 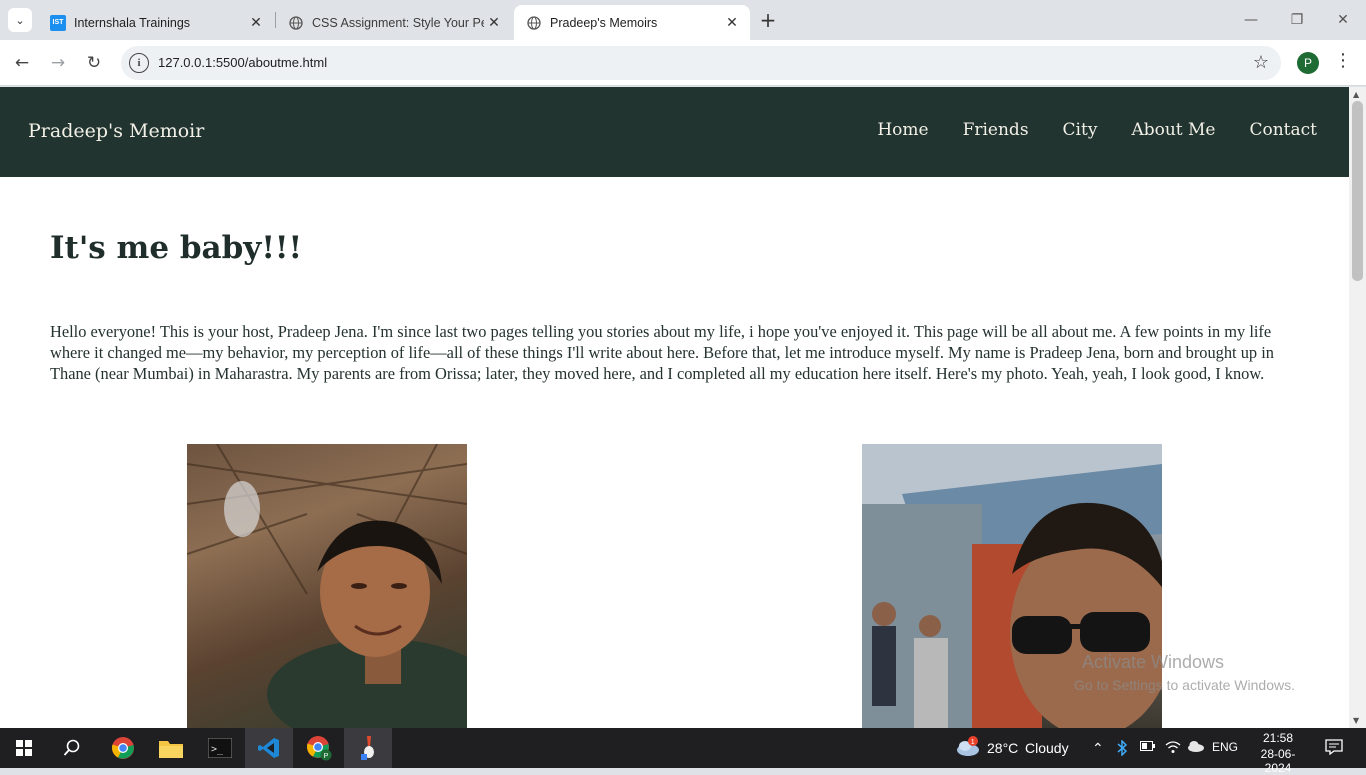 I want to click on reload-button: ↻, so click(x=94, y=63).